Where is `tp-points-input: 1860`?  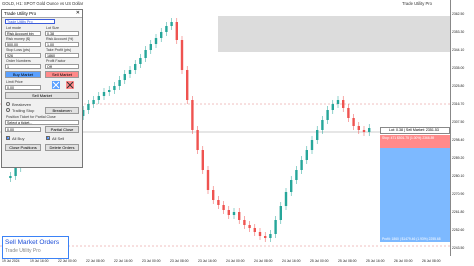 tp-points-input: 1860 is located at coordinates (62, 55).